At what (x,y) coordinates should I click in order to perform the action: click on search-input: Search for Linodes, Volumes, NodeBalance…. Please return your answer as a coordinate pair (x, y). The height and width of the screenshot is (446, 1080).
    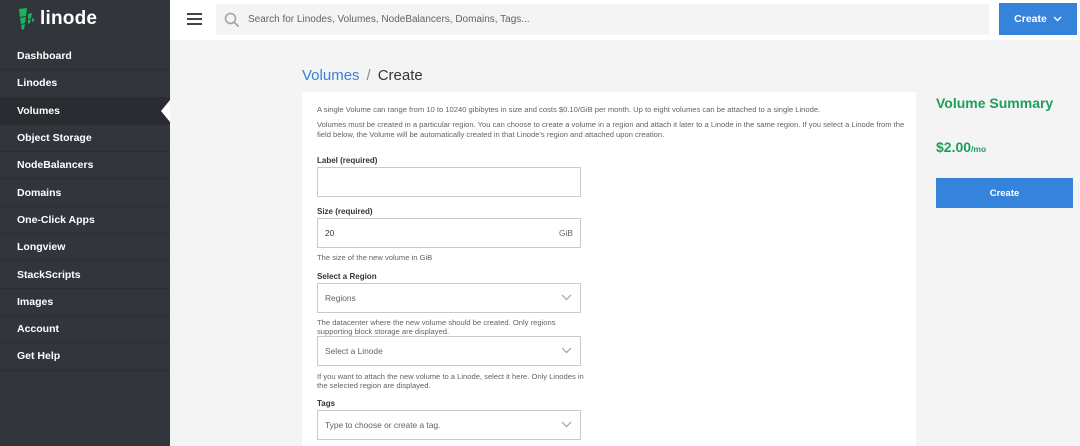
    Looking at the image, I should click on (389, 19).